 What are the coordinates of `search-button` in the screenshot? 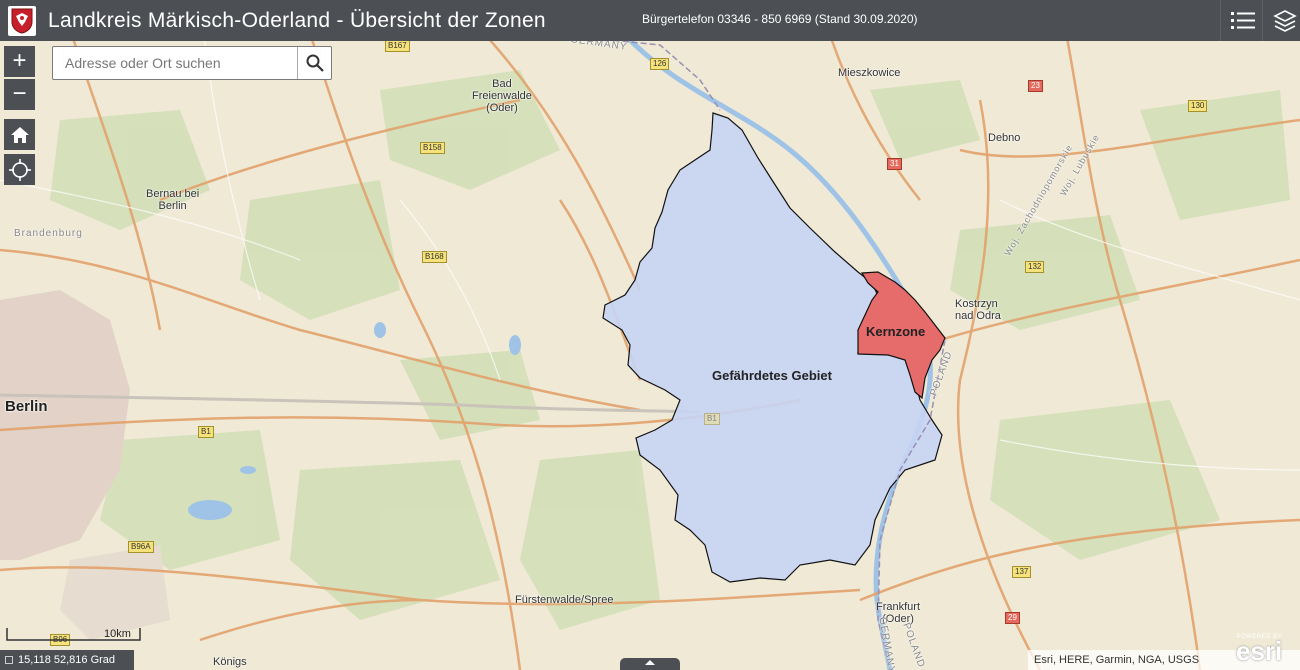 It's located at (314, 63).